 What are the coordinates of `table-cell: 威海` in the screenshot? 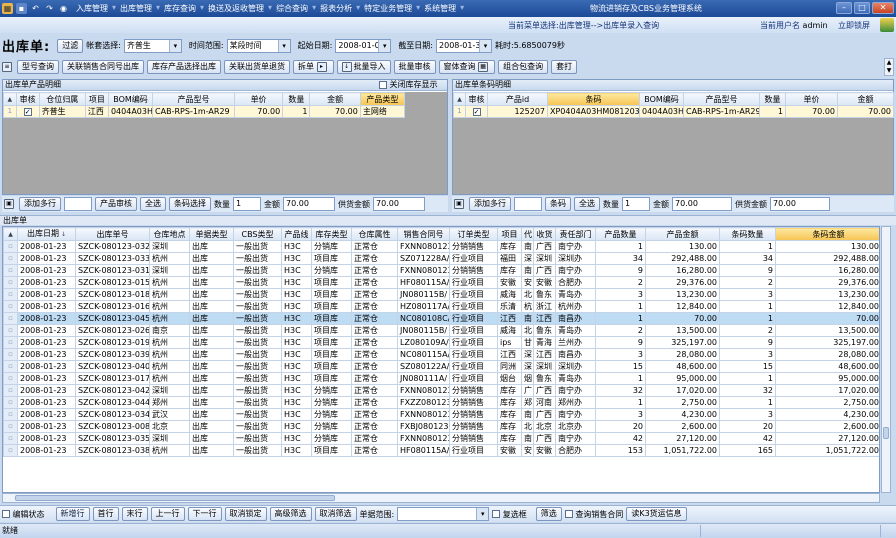 It's located at (509, 330).